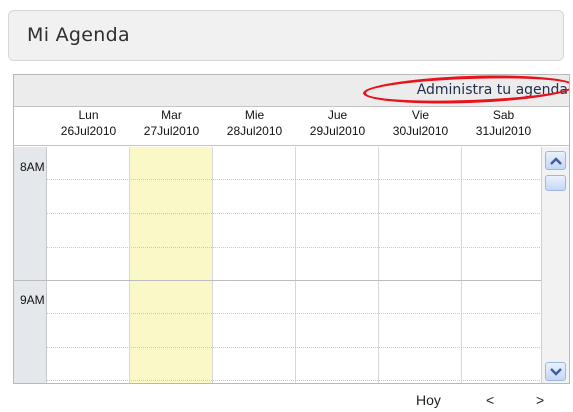  Describe the element at coordinates (503, 265) in the screenshot. I see `day-column-sat` at that location.